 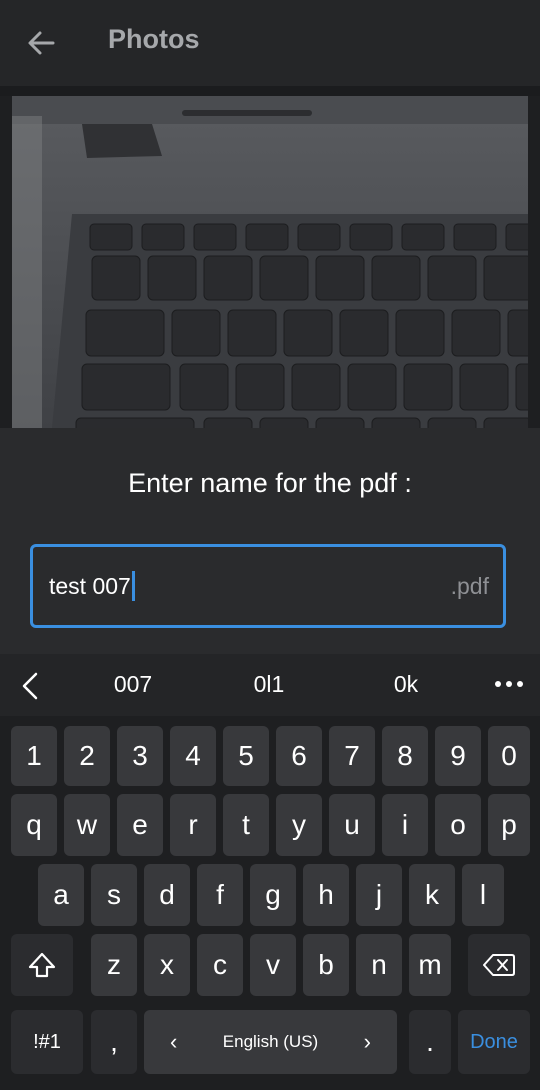 What do you see at coordinates (469, 586) in the screenshot?
I see `pdf-extension-suffix: .pdf` at bounding box center [469, 586].